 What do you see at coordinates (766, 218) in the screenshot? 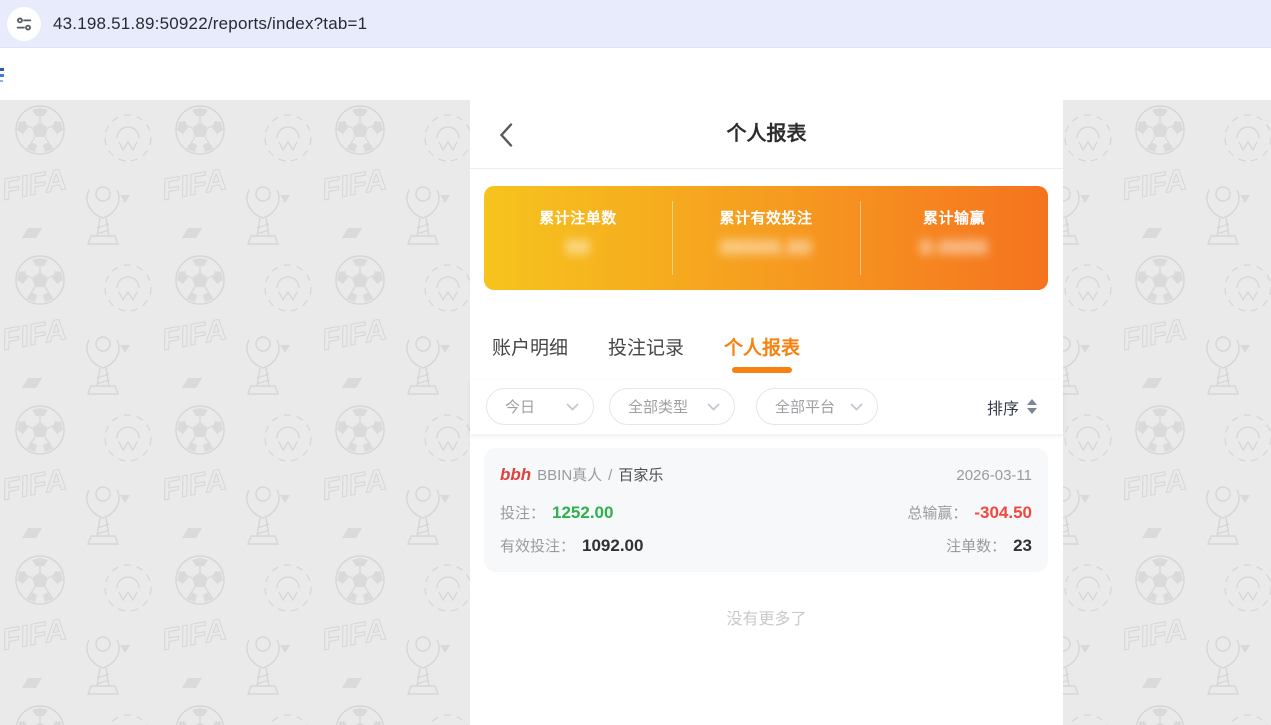
I see `stat-label: 累计有效投注` at bounding box center [766, 218].